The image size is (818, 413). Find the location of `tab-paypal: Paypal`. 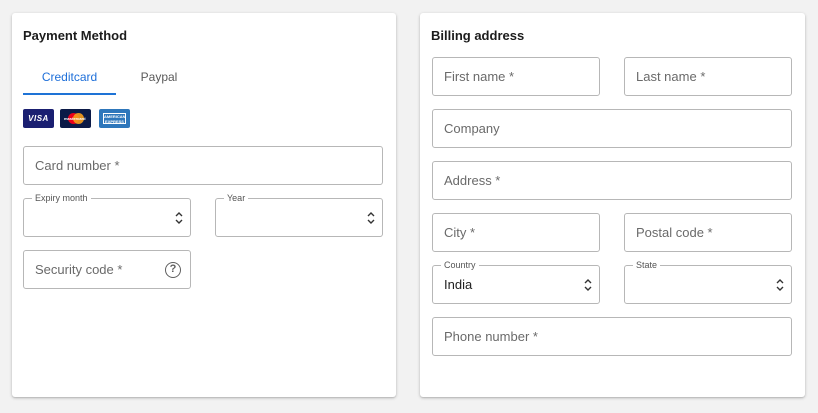

tab-paypal: Paypal is located at coordinates (159, 79).